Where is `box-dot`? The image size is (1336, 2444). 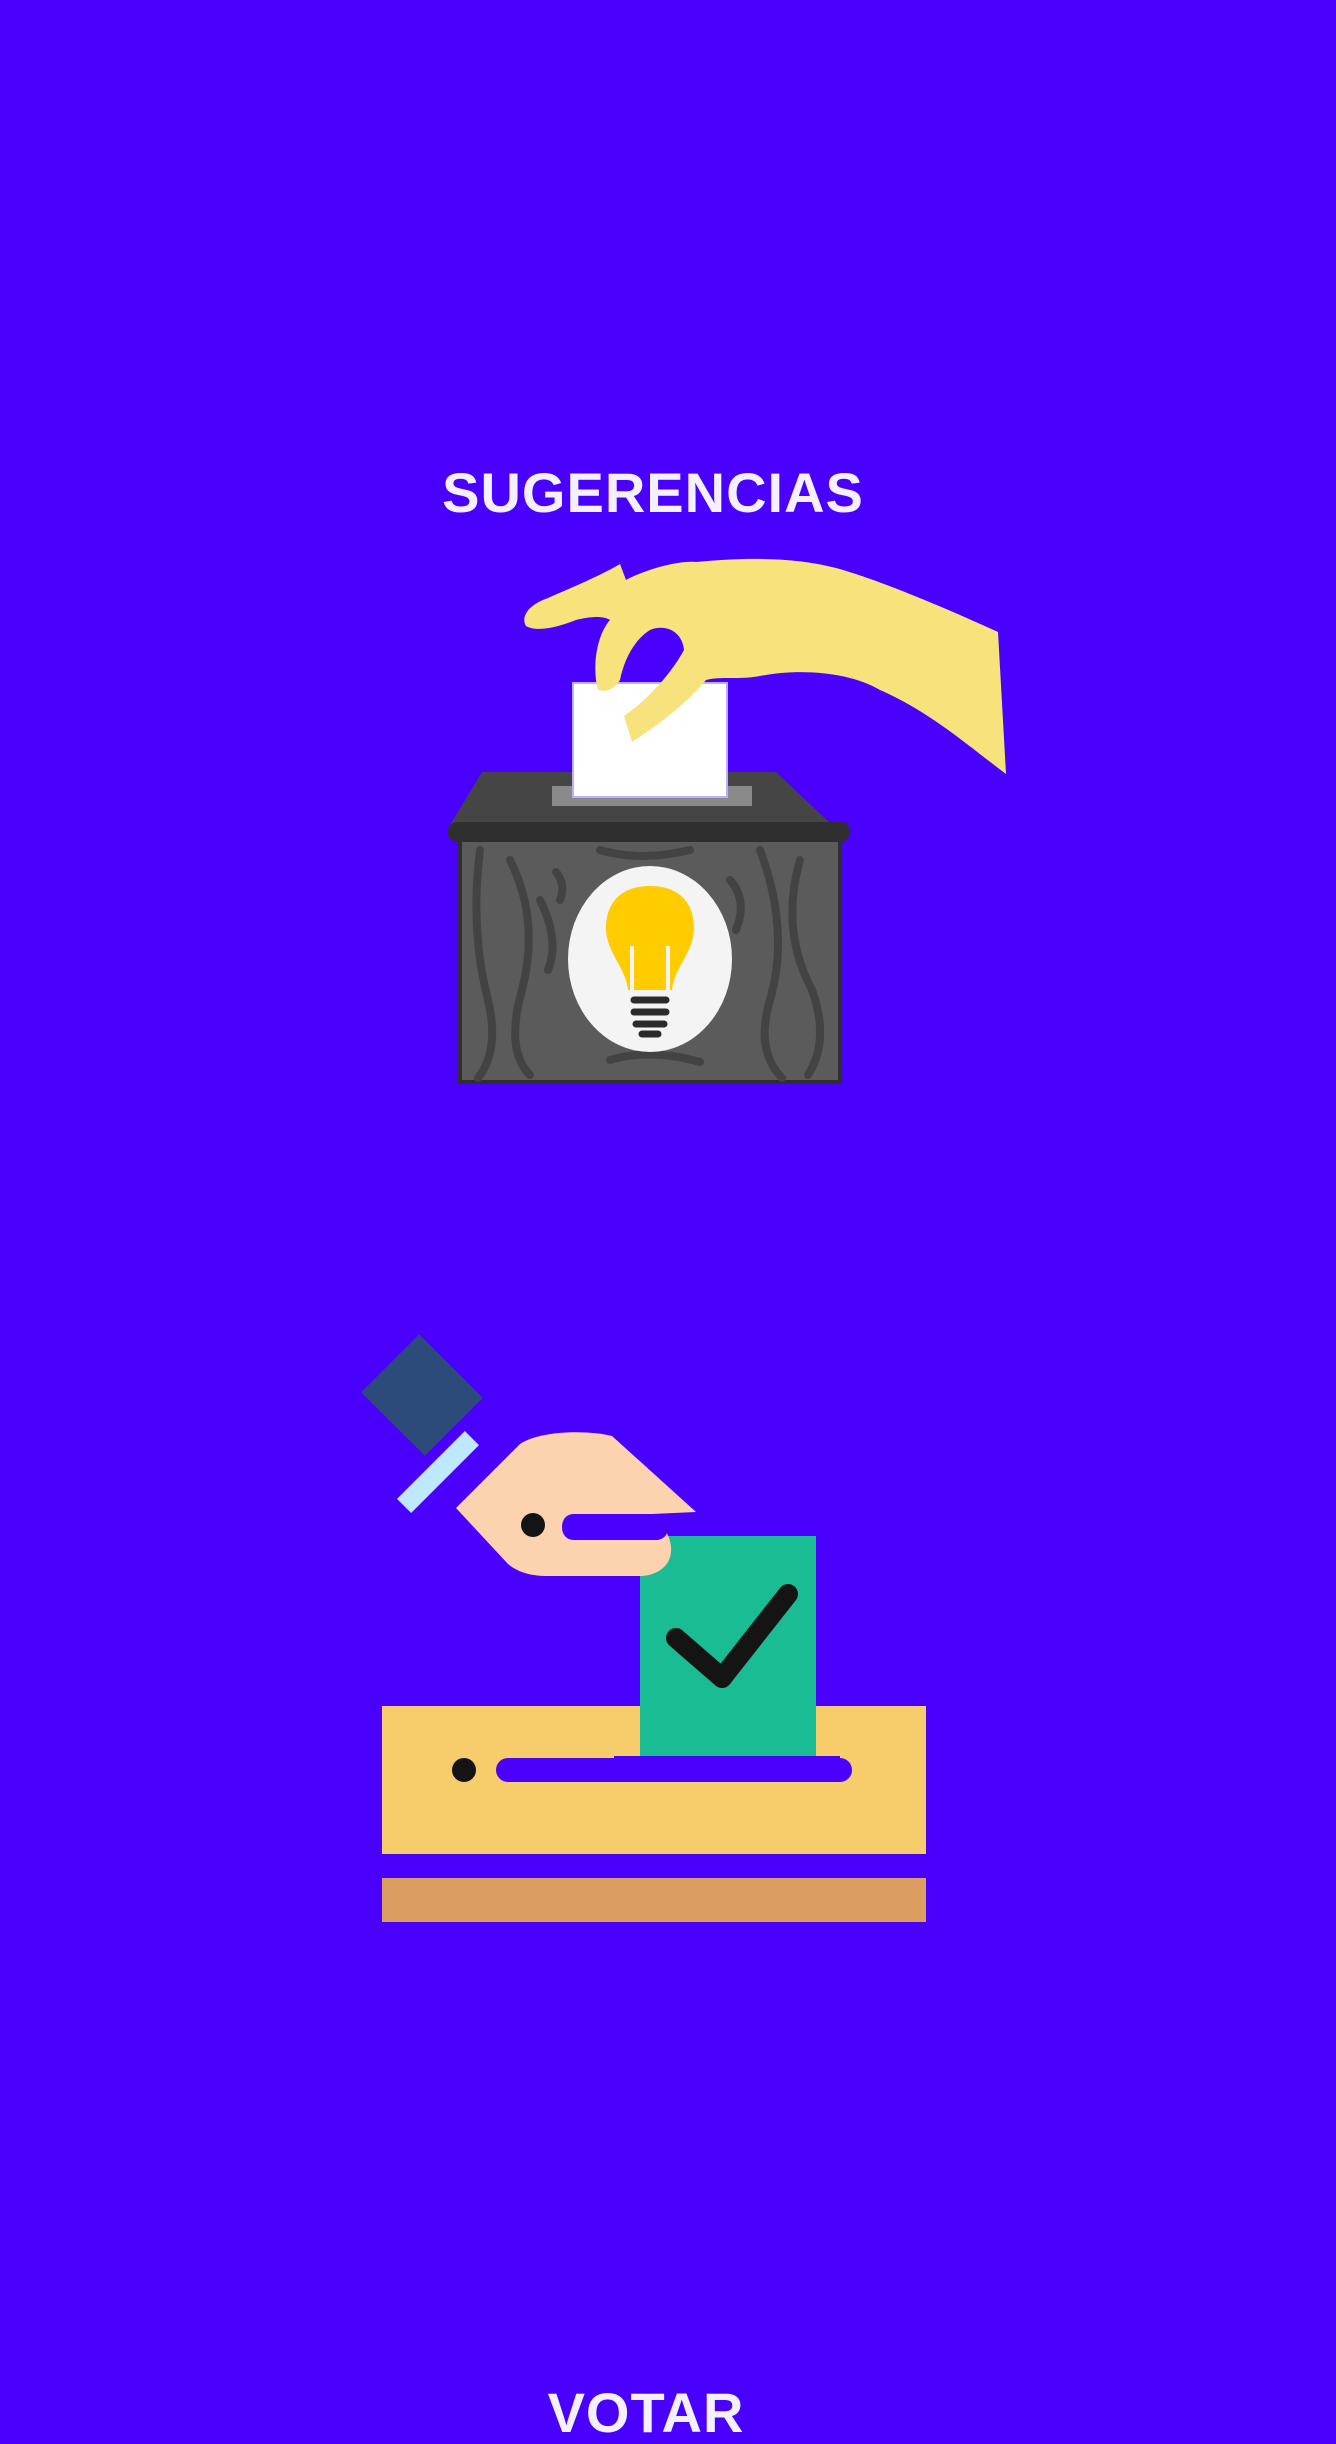
box-dot is located at coordinates (464, 1770).